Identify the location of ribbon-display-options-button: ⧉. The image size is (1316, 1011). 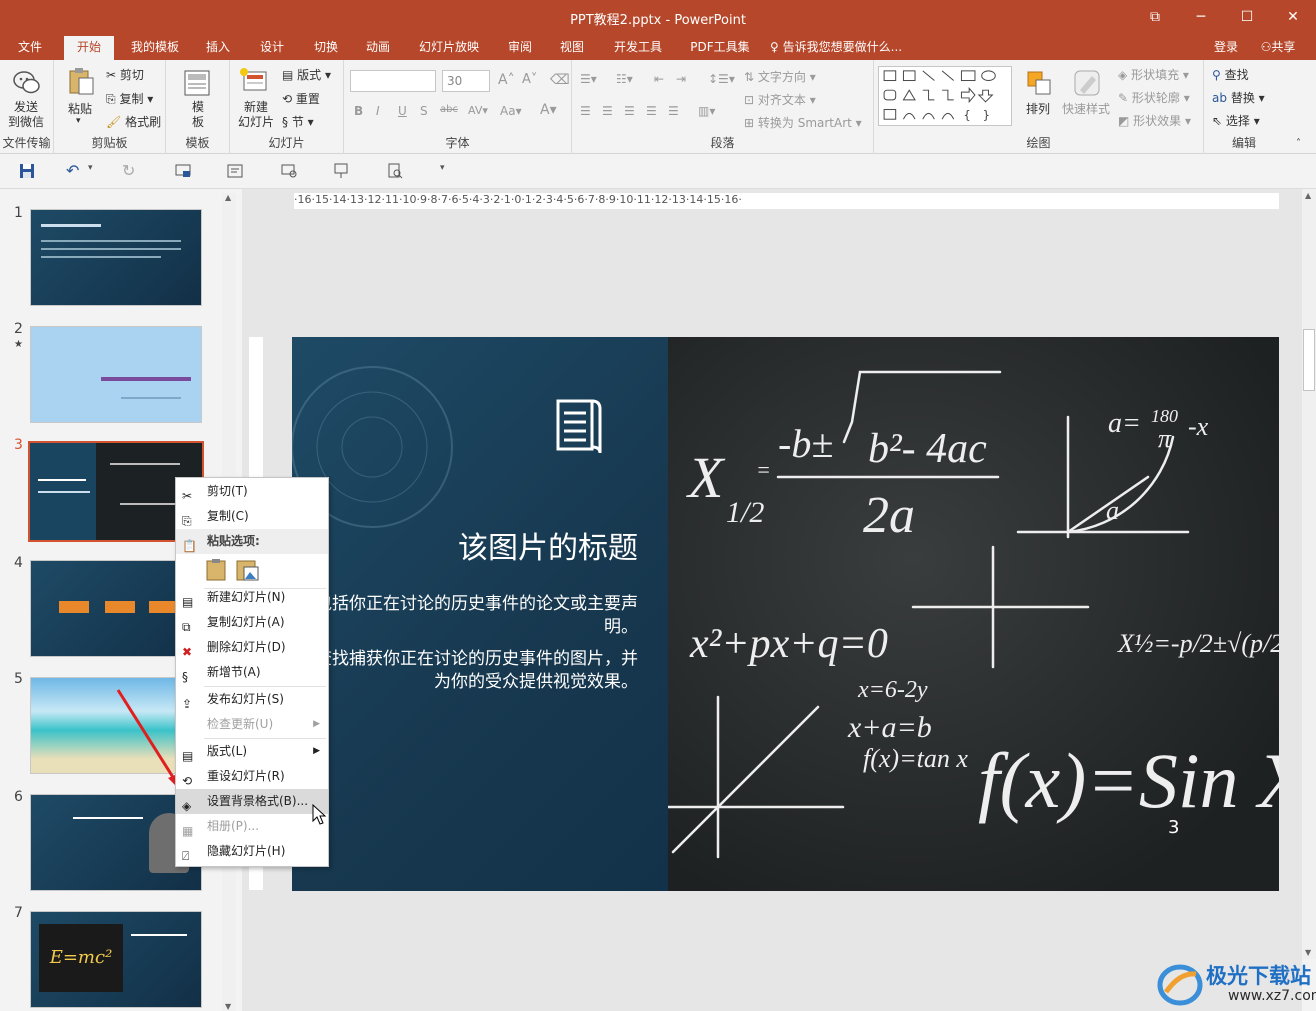
(1155, 17).